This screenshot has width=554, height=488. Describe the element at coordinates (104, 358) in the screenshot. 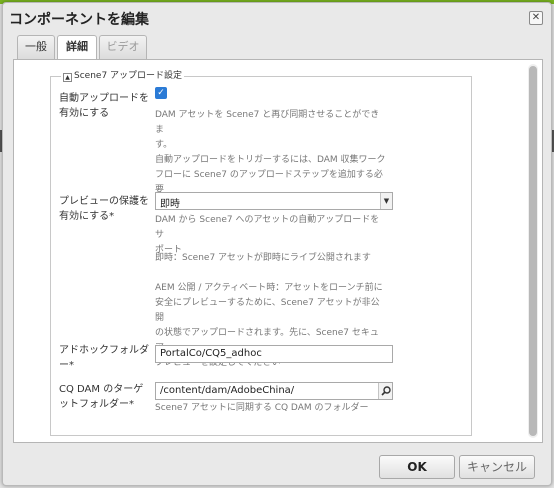

I see `adhoc-folder-label: アドホックフォルダ ー*` at that location.